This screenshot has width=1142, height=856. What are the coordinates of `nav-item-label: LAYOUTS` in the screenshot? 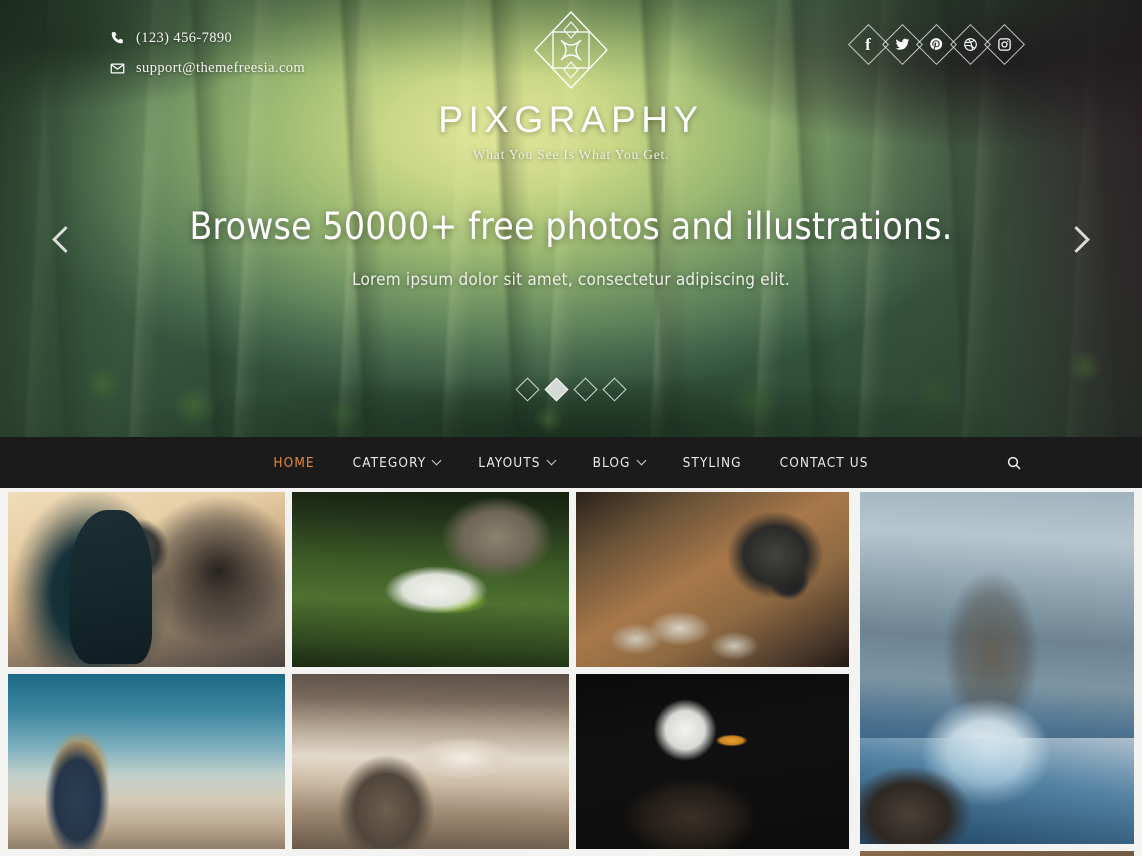 It's located at (509, 462).